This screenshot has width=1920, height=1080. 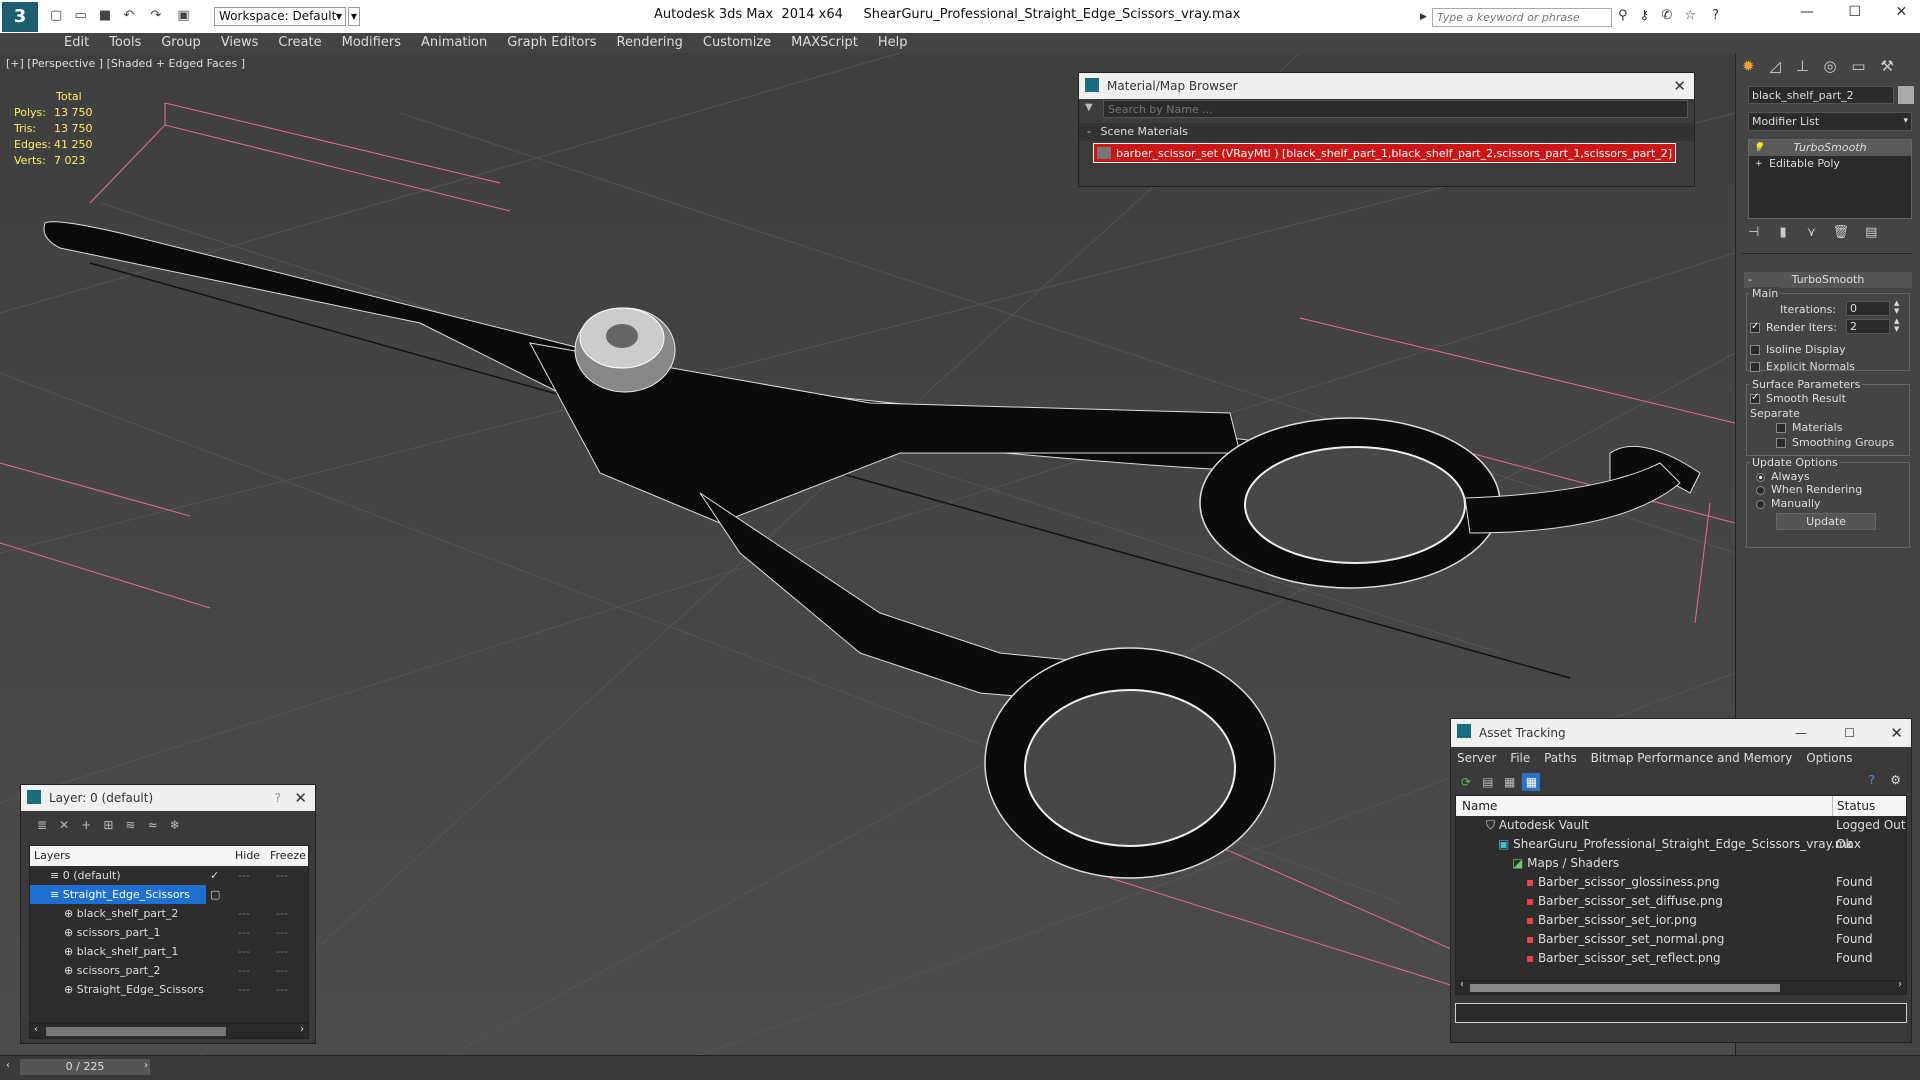 What do you see at coordinates (737, 43) in the screenshot?
I see `menu-customize: Customize` at bounding box center [737, 43].